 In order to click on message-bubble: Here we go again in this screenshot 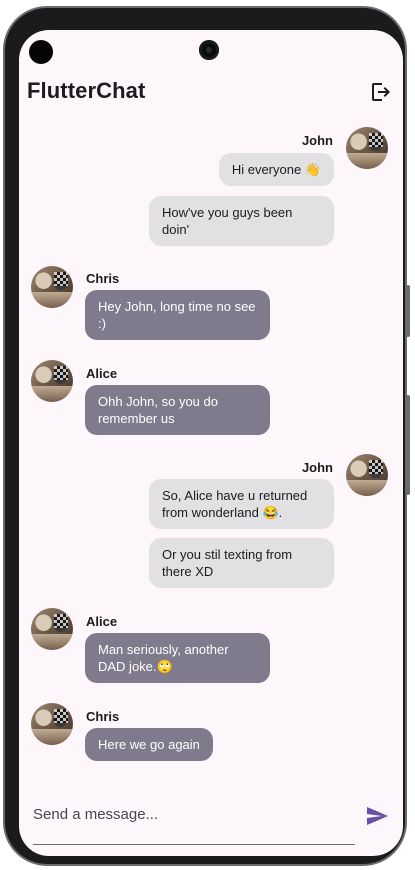, I will do `click(149, 744)`.